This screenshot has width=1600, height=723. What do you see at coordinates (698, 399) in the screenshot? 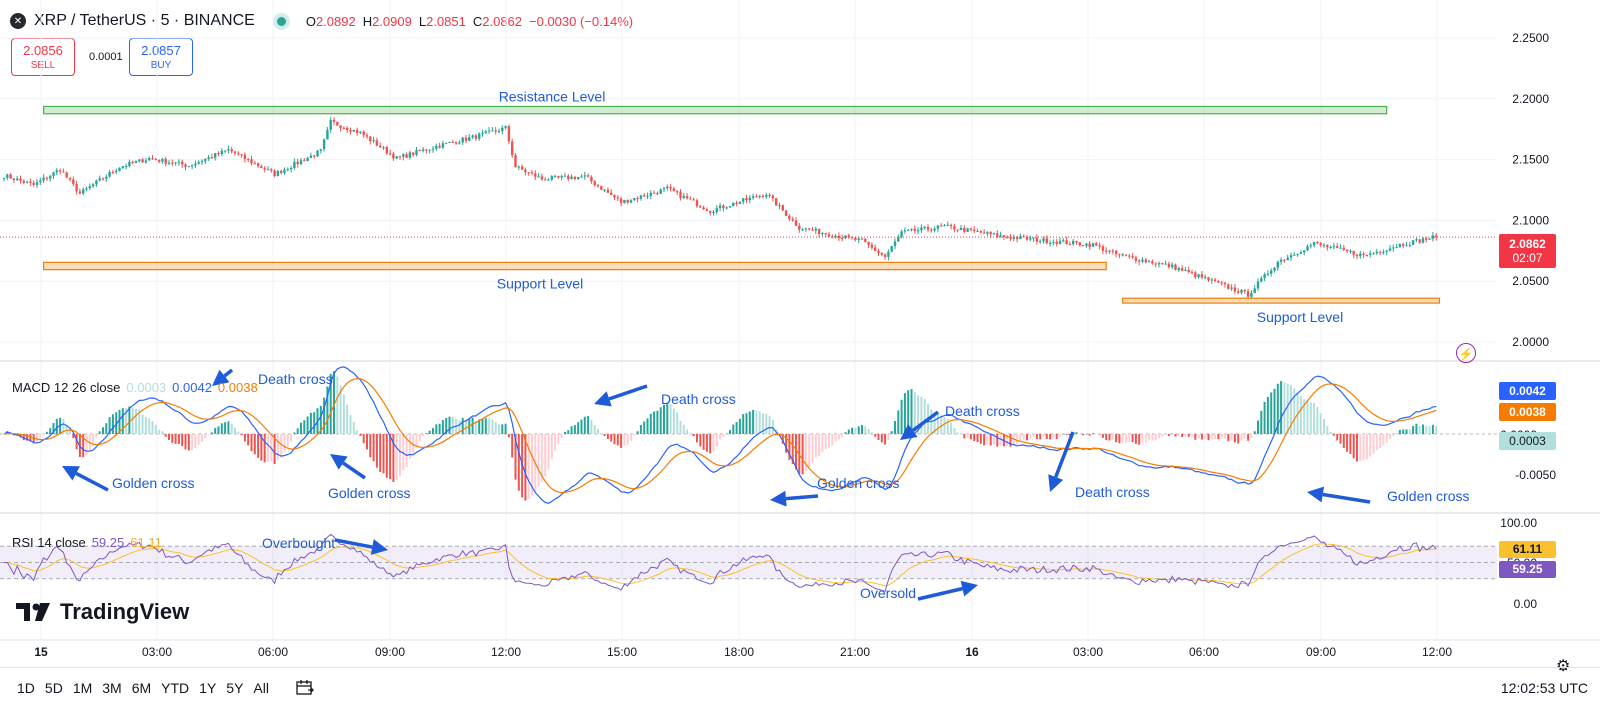
I see `macd-annotation: Death cross` at bounding box center [698, 399].